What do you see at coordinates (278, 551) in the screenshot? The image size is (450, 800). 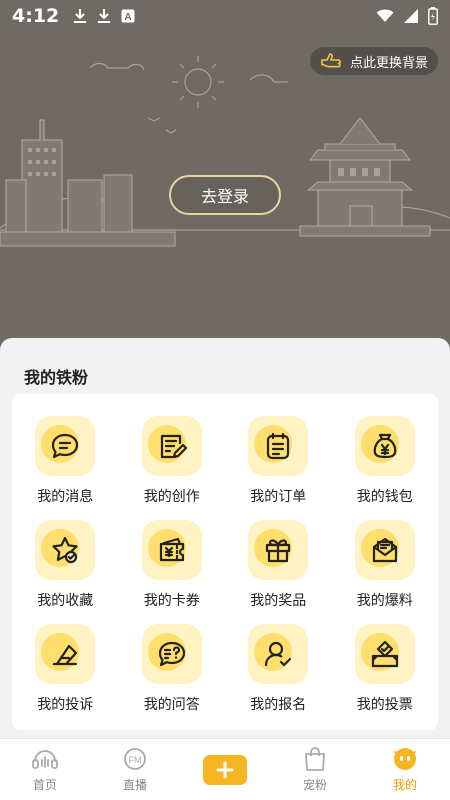 I see `gift-icon` at bounding box center [278, 551].